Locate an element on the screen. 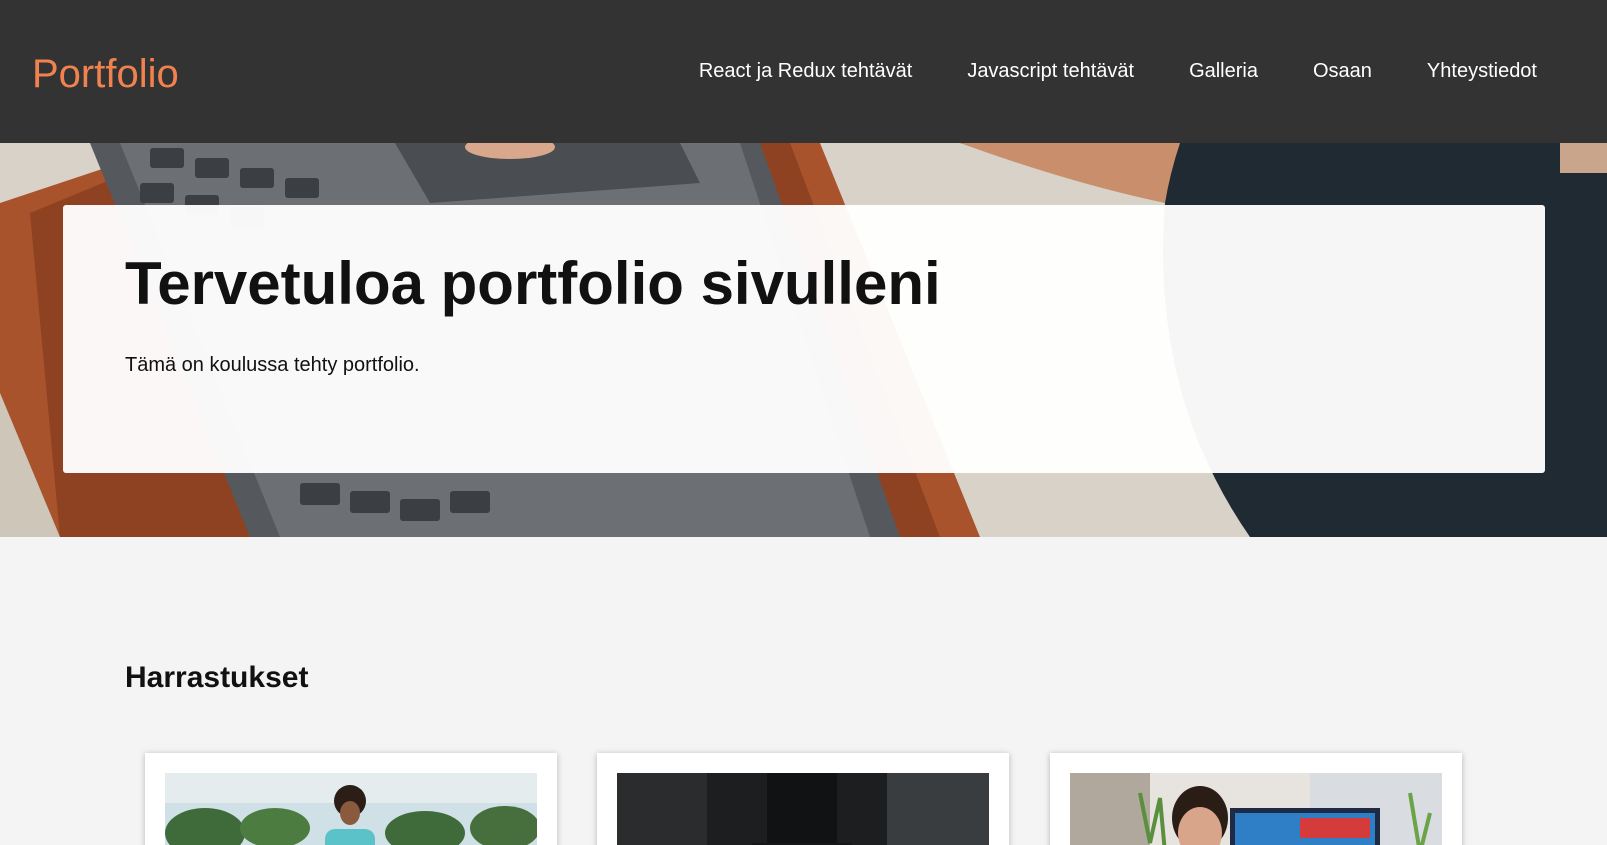 This screenshot has height=845, width=1607. hobbies-title: Harrastukset is located at coordinates (217, 677).